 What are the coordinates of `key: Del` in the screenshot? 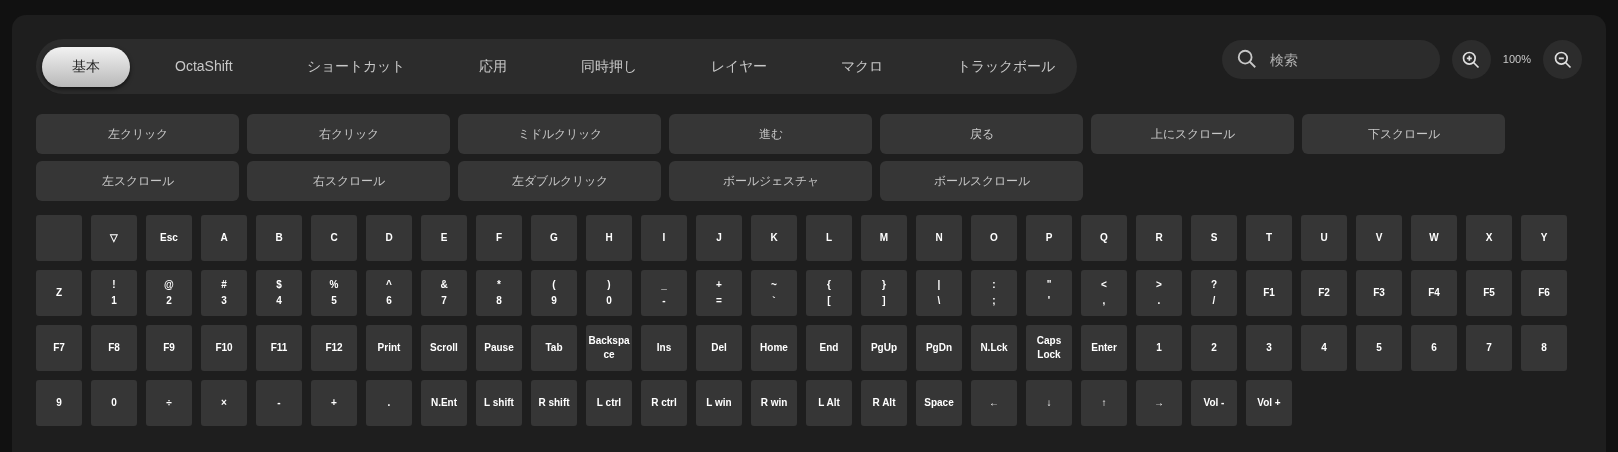 It's located at (719, 348).